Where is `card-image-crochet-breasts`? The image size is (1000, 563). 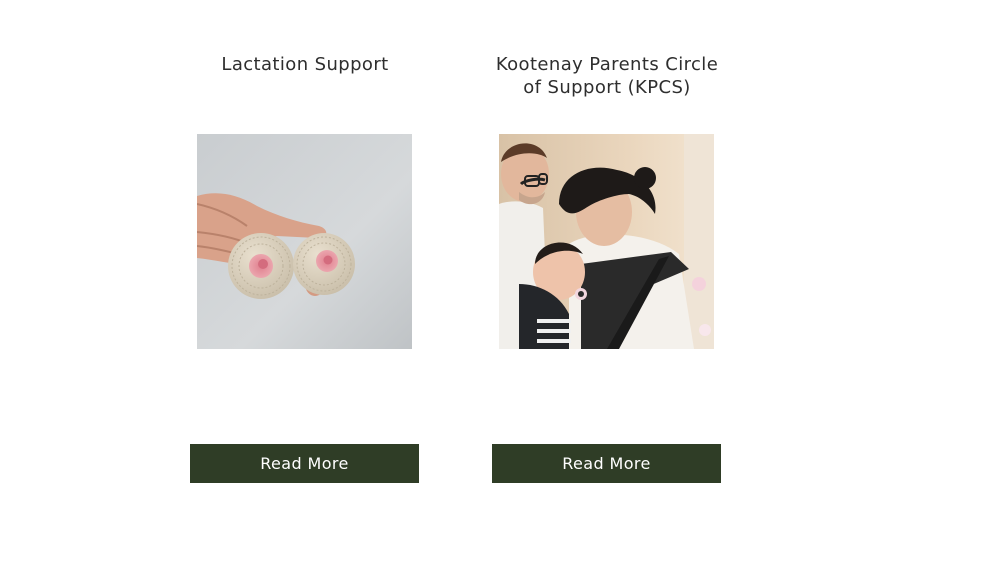 card-image-crochet-breasts is located at coordinates (304, 241).